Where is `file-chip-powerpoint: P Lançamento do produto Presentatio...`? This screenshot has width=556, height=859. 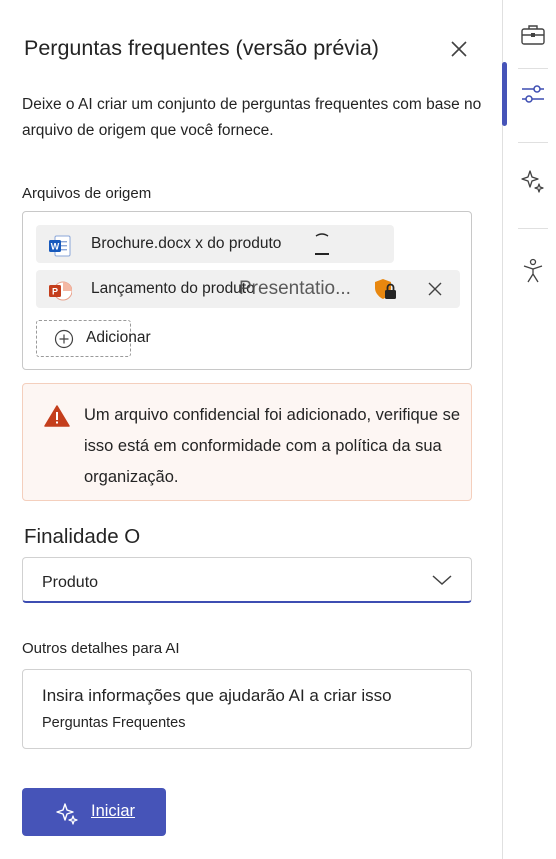 file-chip-powerpoint: P Lançamento do produto Presentatio... is located at coordinates (248, 289).